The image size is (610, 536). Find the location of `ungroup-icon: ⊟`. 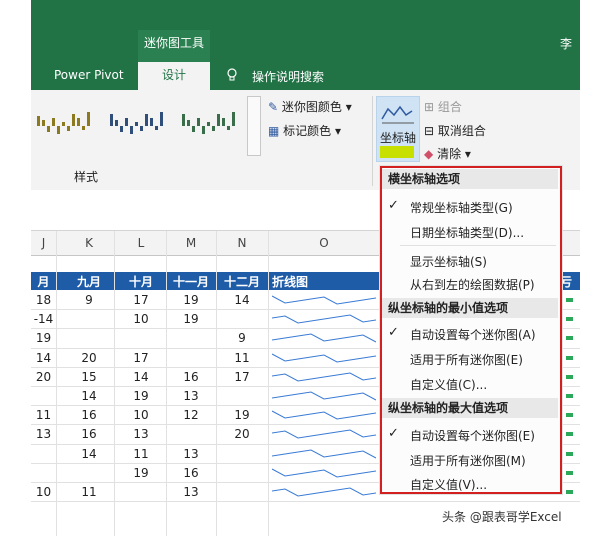

ungroup-icon: ⊟ is located at coordinates (429, 131).